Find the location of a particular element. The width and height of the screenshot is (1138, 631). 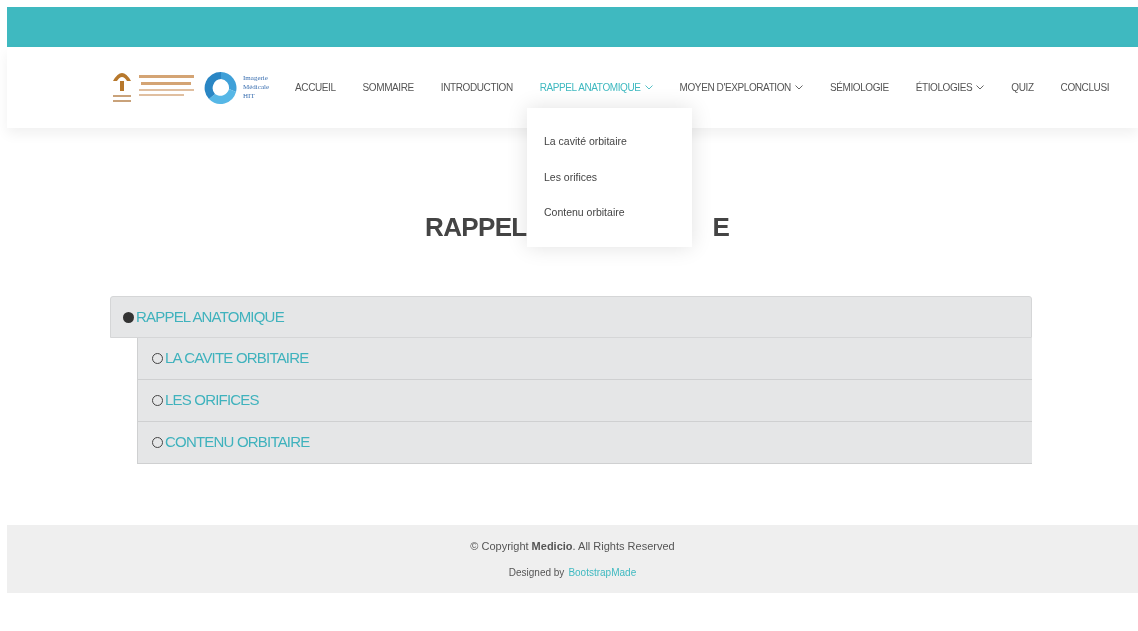

nav-link: CONCLUSI is located at coordinates (1085, 87).